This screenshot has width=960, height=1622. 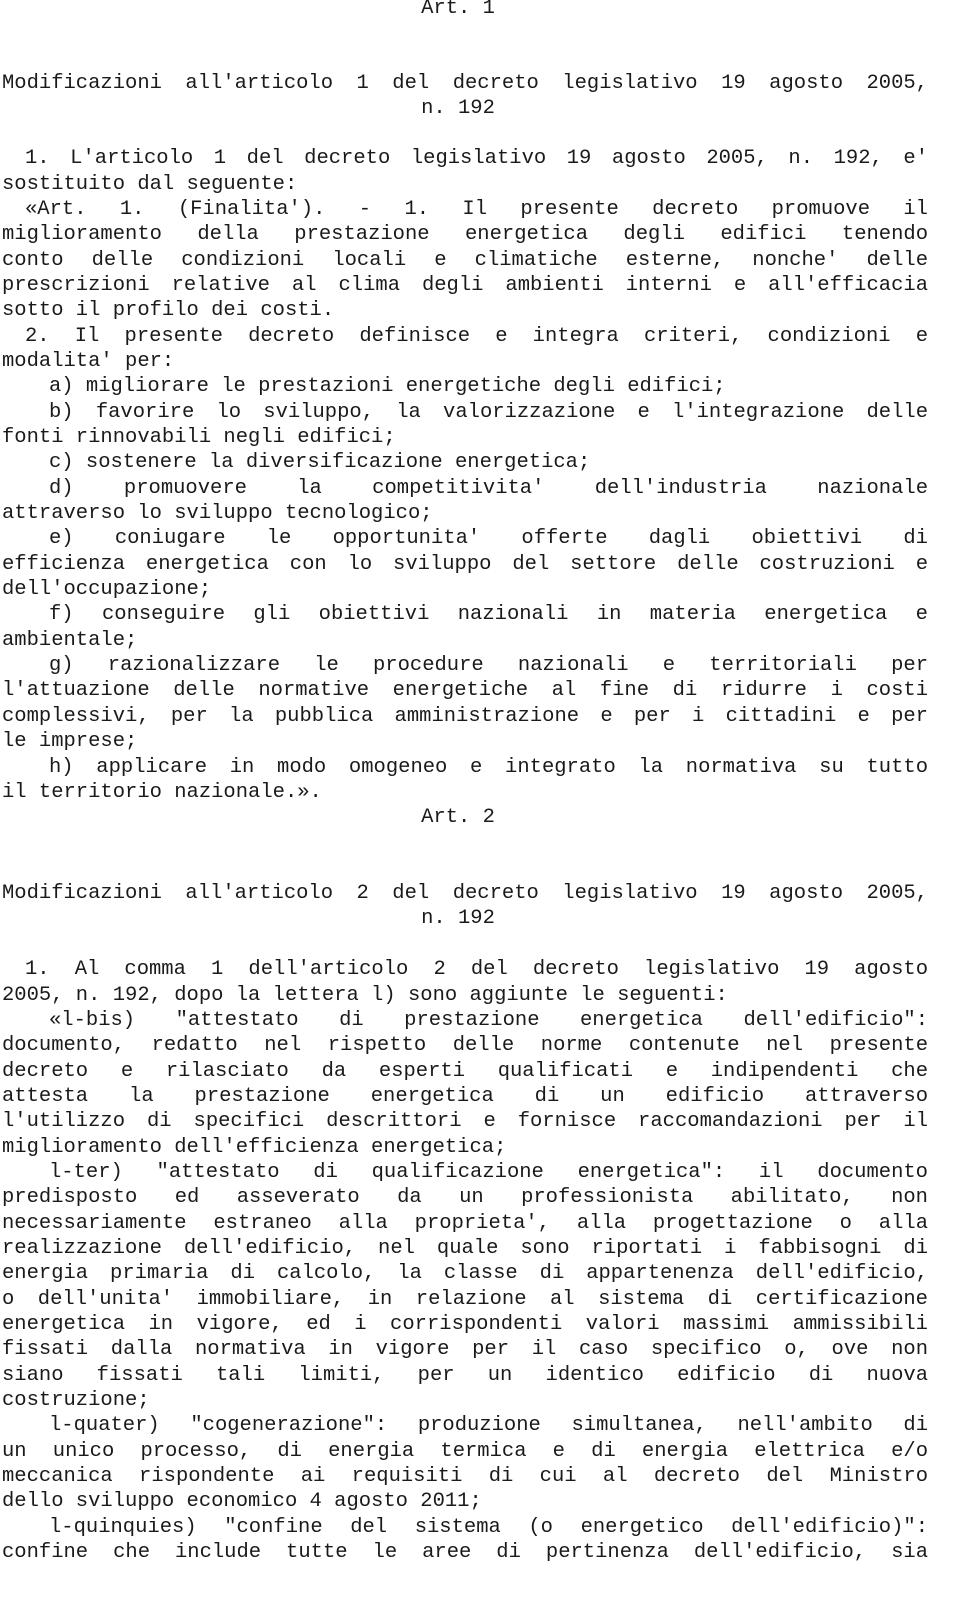 I want to click on article-2-heading-cont: n. 192, so click(x=458, y=918).